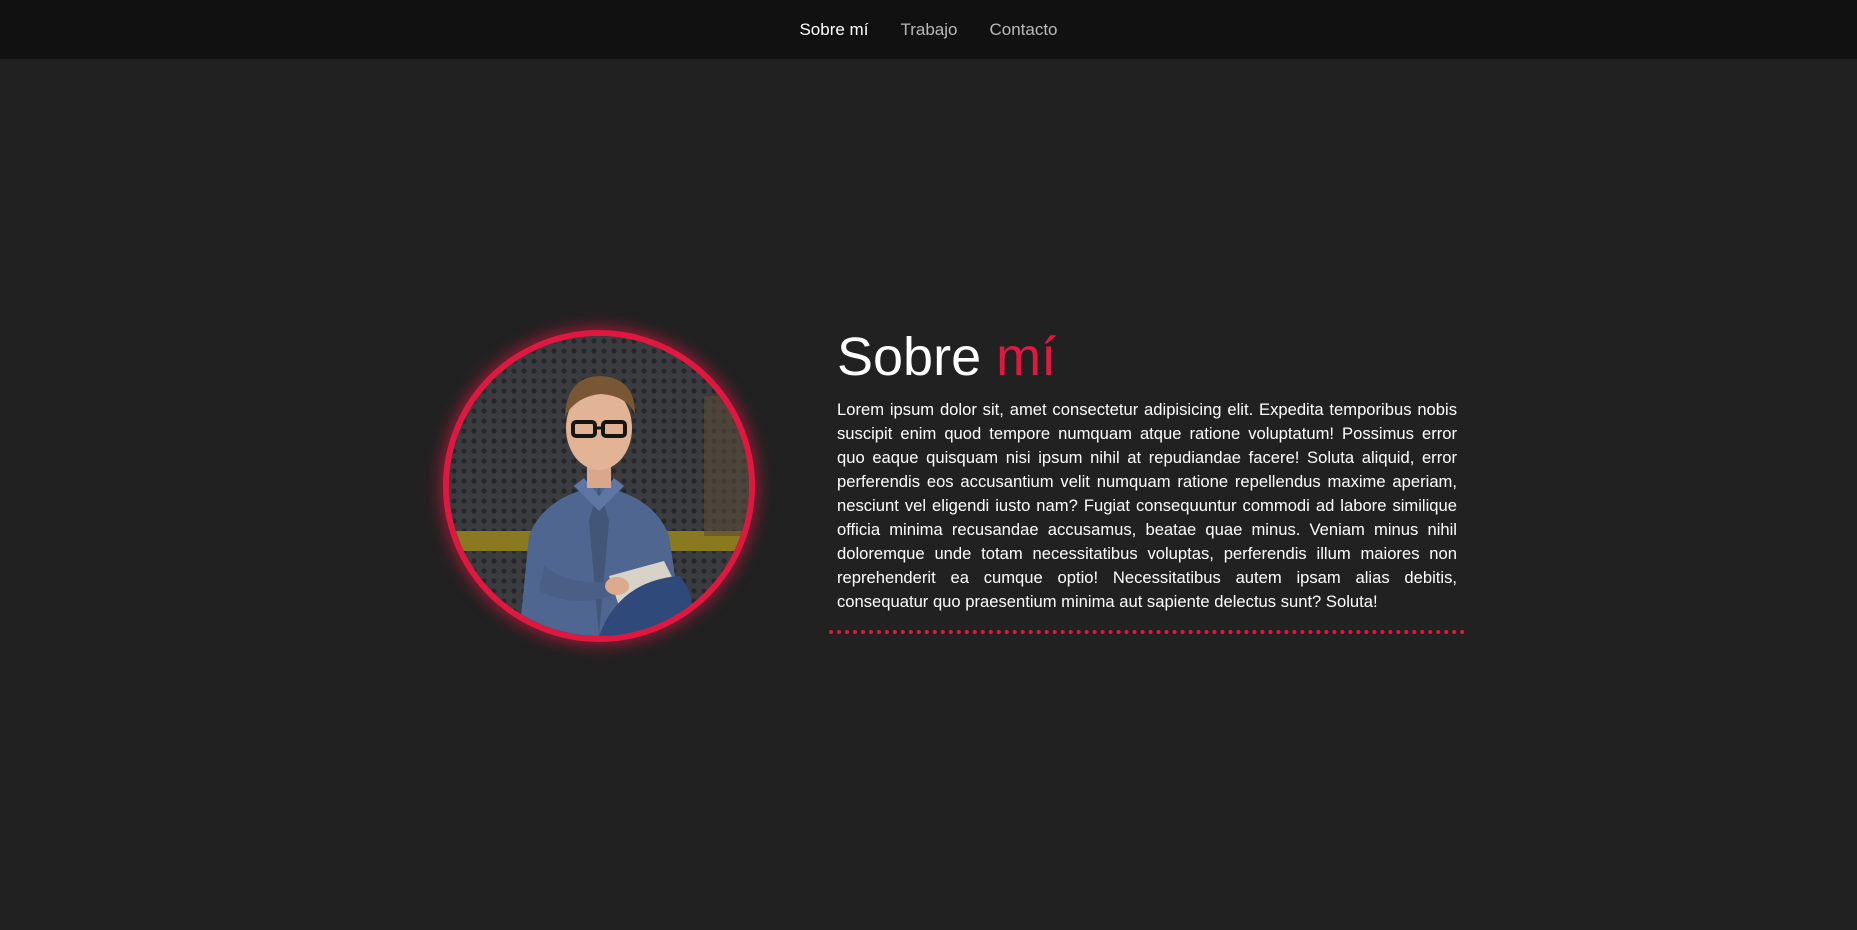  What do you see at coordinates (833, 30) in the screenshot?
I see `nav-link-sobre-mi: Sobre mí` at bounding box center [833, 30].